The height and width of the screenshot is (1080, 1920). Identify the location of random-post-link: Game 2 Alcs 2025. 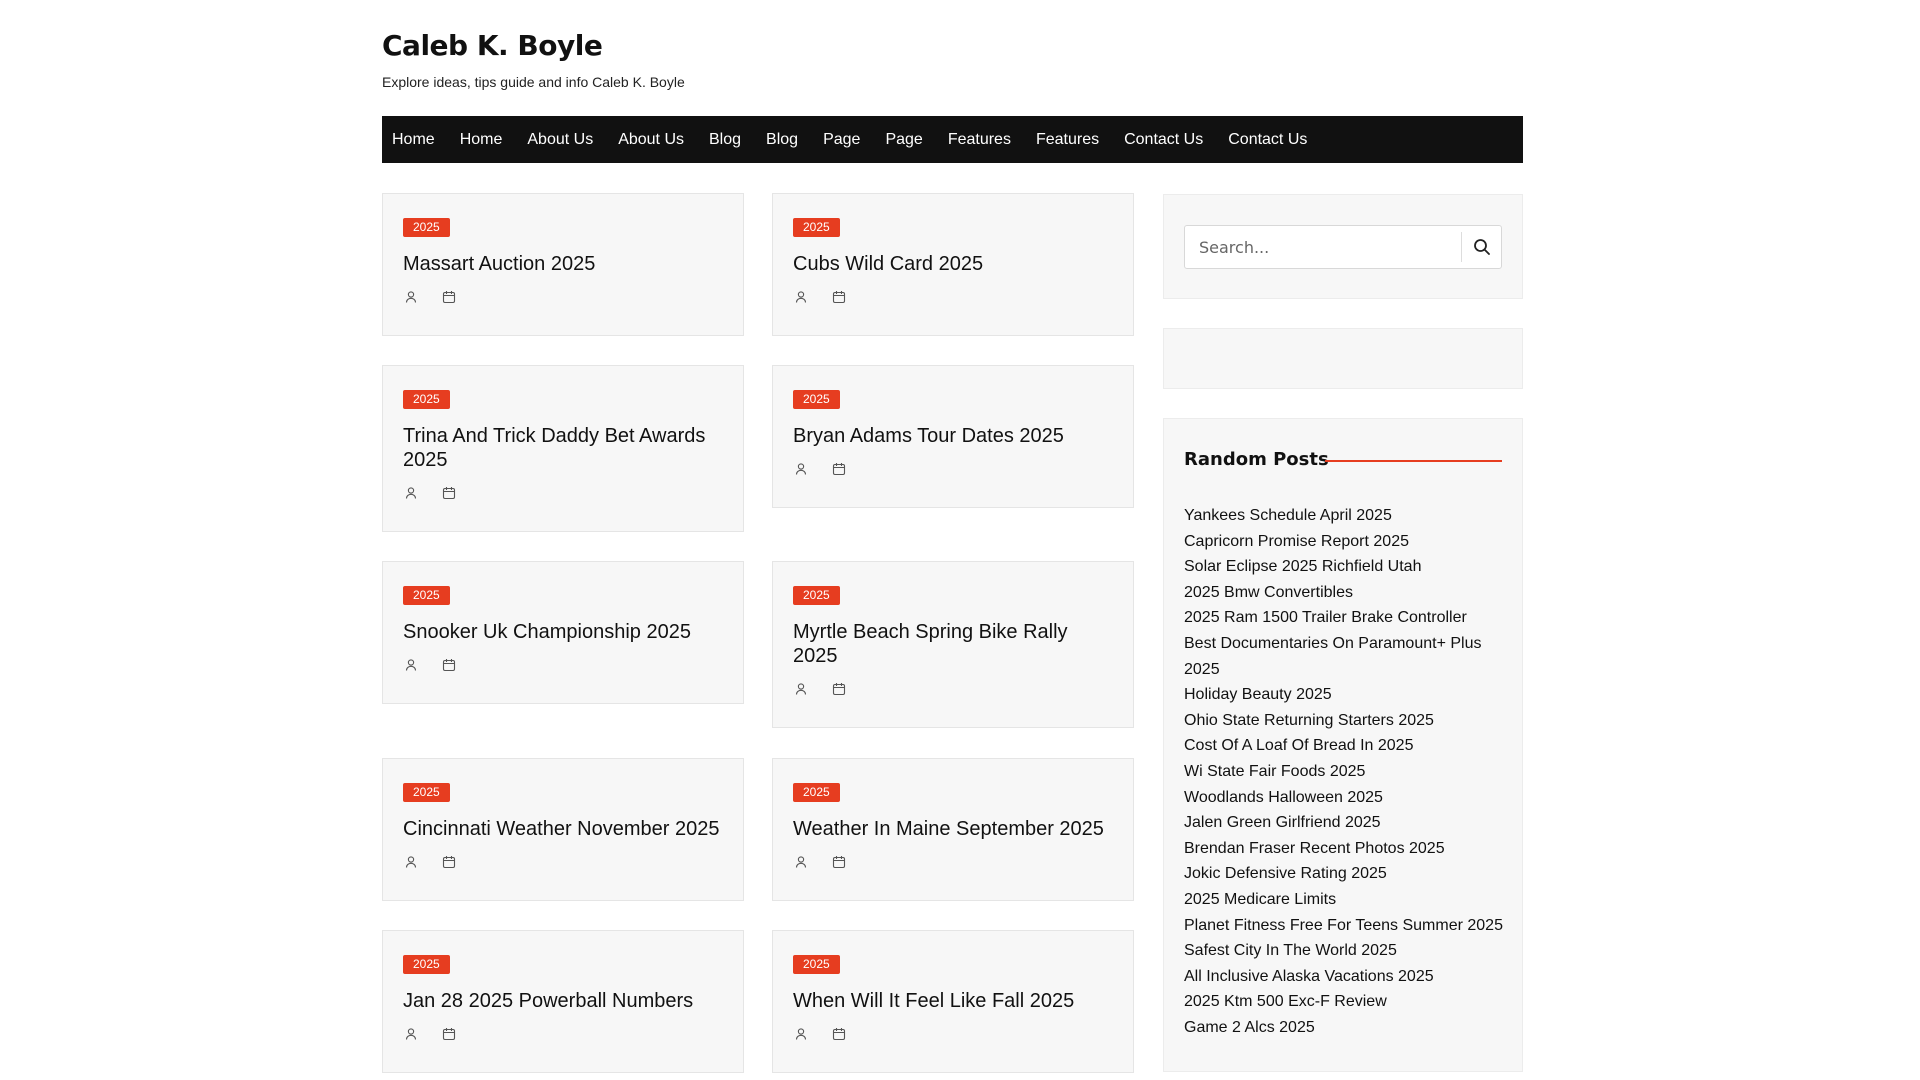
(1349, 1028).